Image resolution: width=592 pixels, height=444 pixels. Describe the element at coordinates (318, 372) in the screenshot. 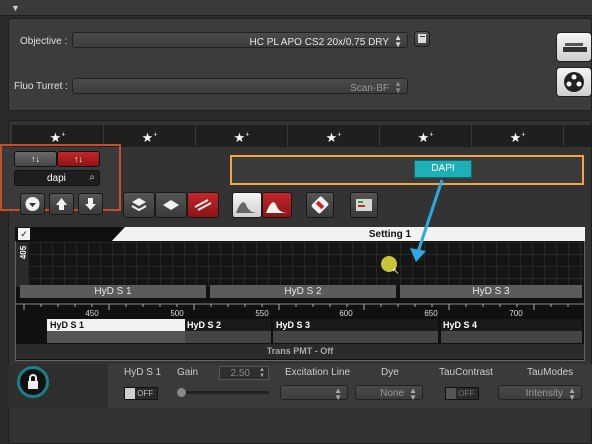

I see `excitation-line-label: Excitation Line` at that location.